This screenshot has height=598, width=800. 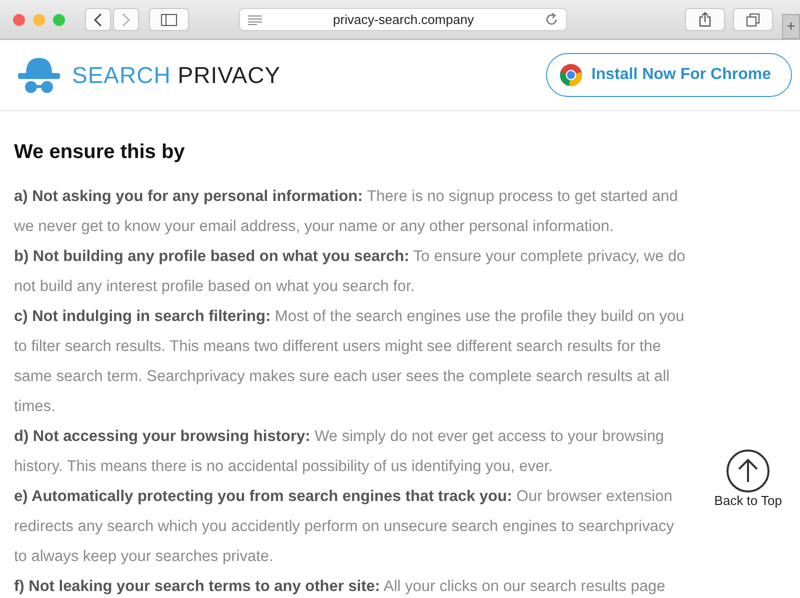 What do you see at coordinates (344, 527) in the screenshot?
I see `paragraph: e) Automatically protecting you from search engines that track you: Our browser extension redirects any search which you accidently perform on unsecure search engines to searchprivacy to always keep your searches private.` at bounding box center [344, 527].